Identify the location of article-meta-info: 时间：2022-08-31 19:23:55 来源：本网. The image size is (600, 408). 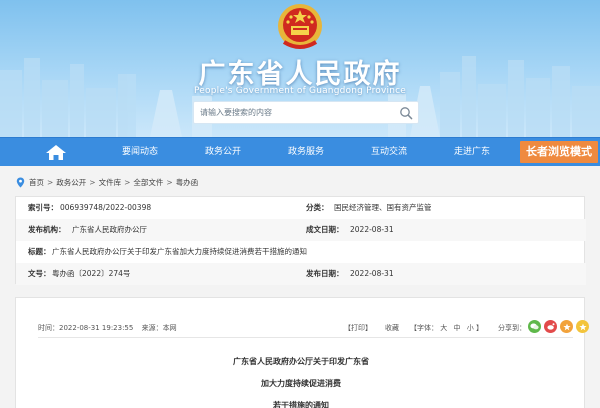
(107, 328).